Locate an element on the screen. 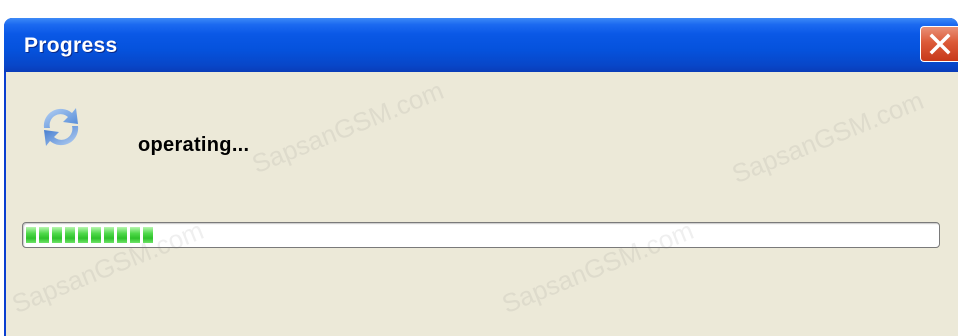 The height and width of the screenshot is (336, 958). refresh-icon is located at coordinates (61, 127).